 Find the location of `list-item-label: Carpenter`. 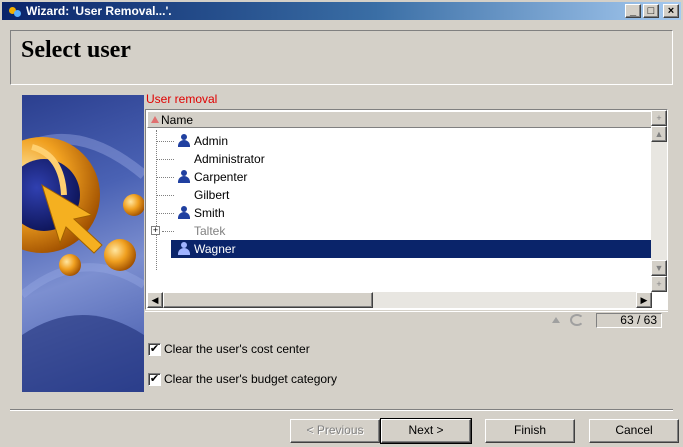

list-item-label: Carpenter is located at coordinates (221, 177).